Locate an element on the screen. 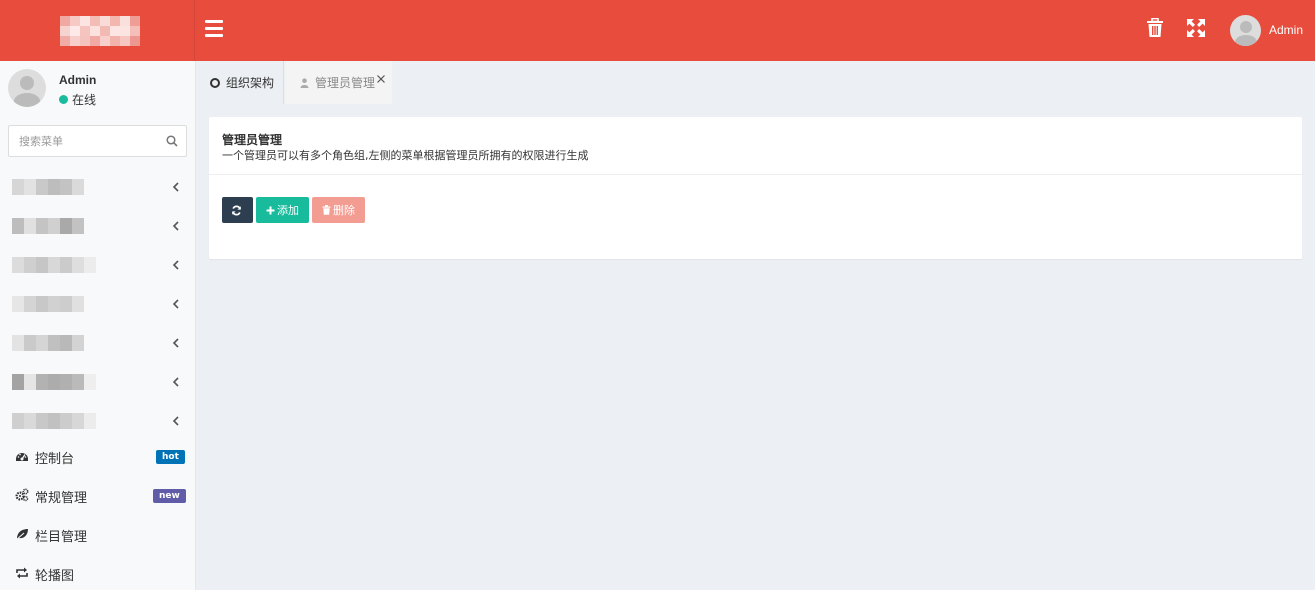 The height and width of the screenshot is (590, 1315). circle-o-icon is located at coordinates (215, 82).